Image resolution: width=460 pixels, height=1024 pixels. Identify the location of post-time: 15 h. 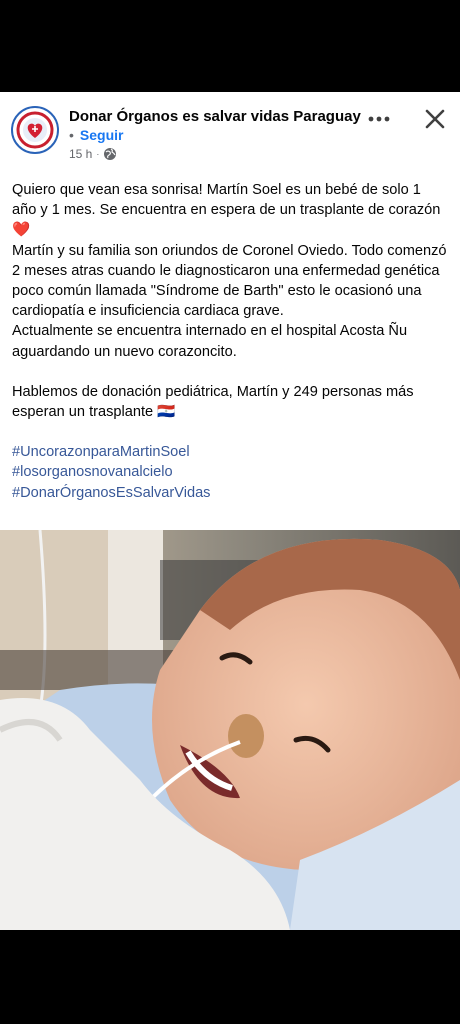
(80, 154).